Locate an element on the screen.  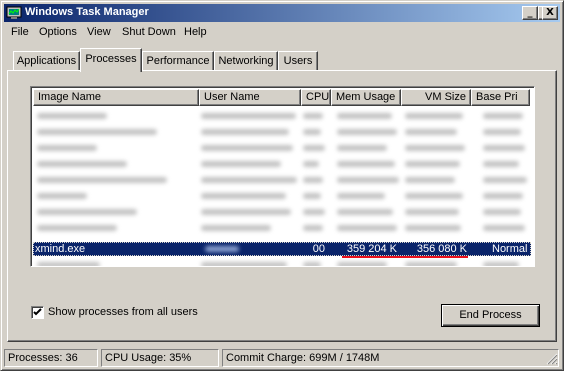
menu-shut-down: Shut Down is located at coordinates (149, 32).